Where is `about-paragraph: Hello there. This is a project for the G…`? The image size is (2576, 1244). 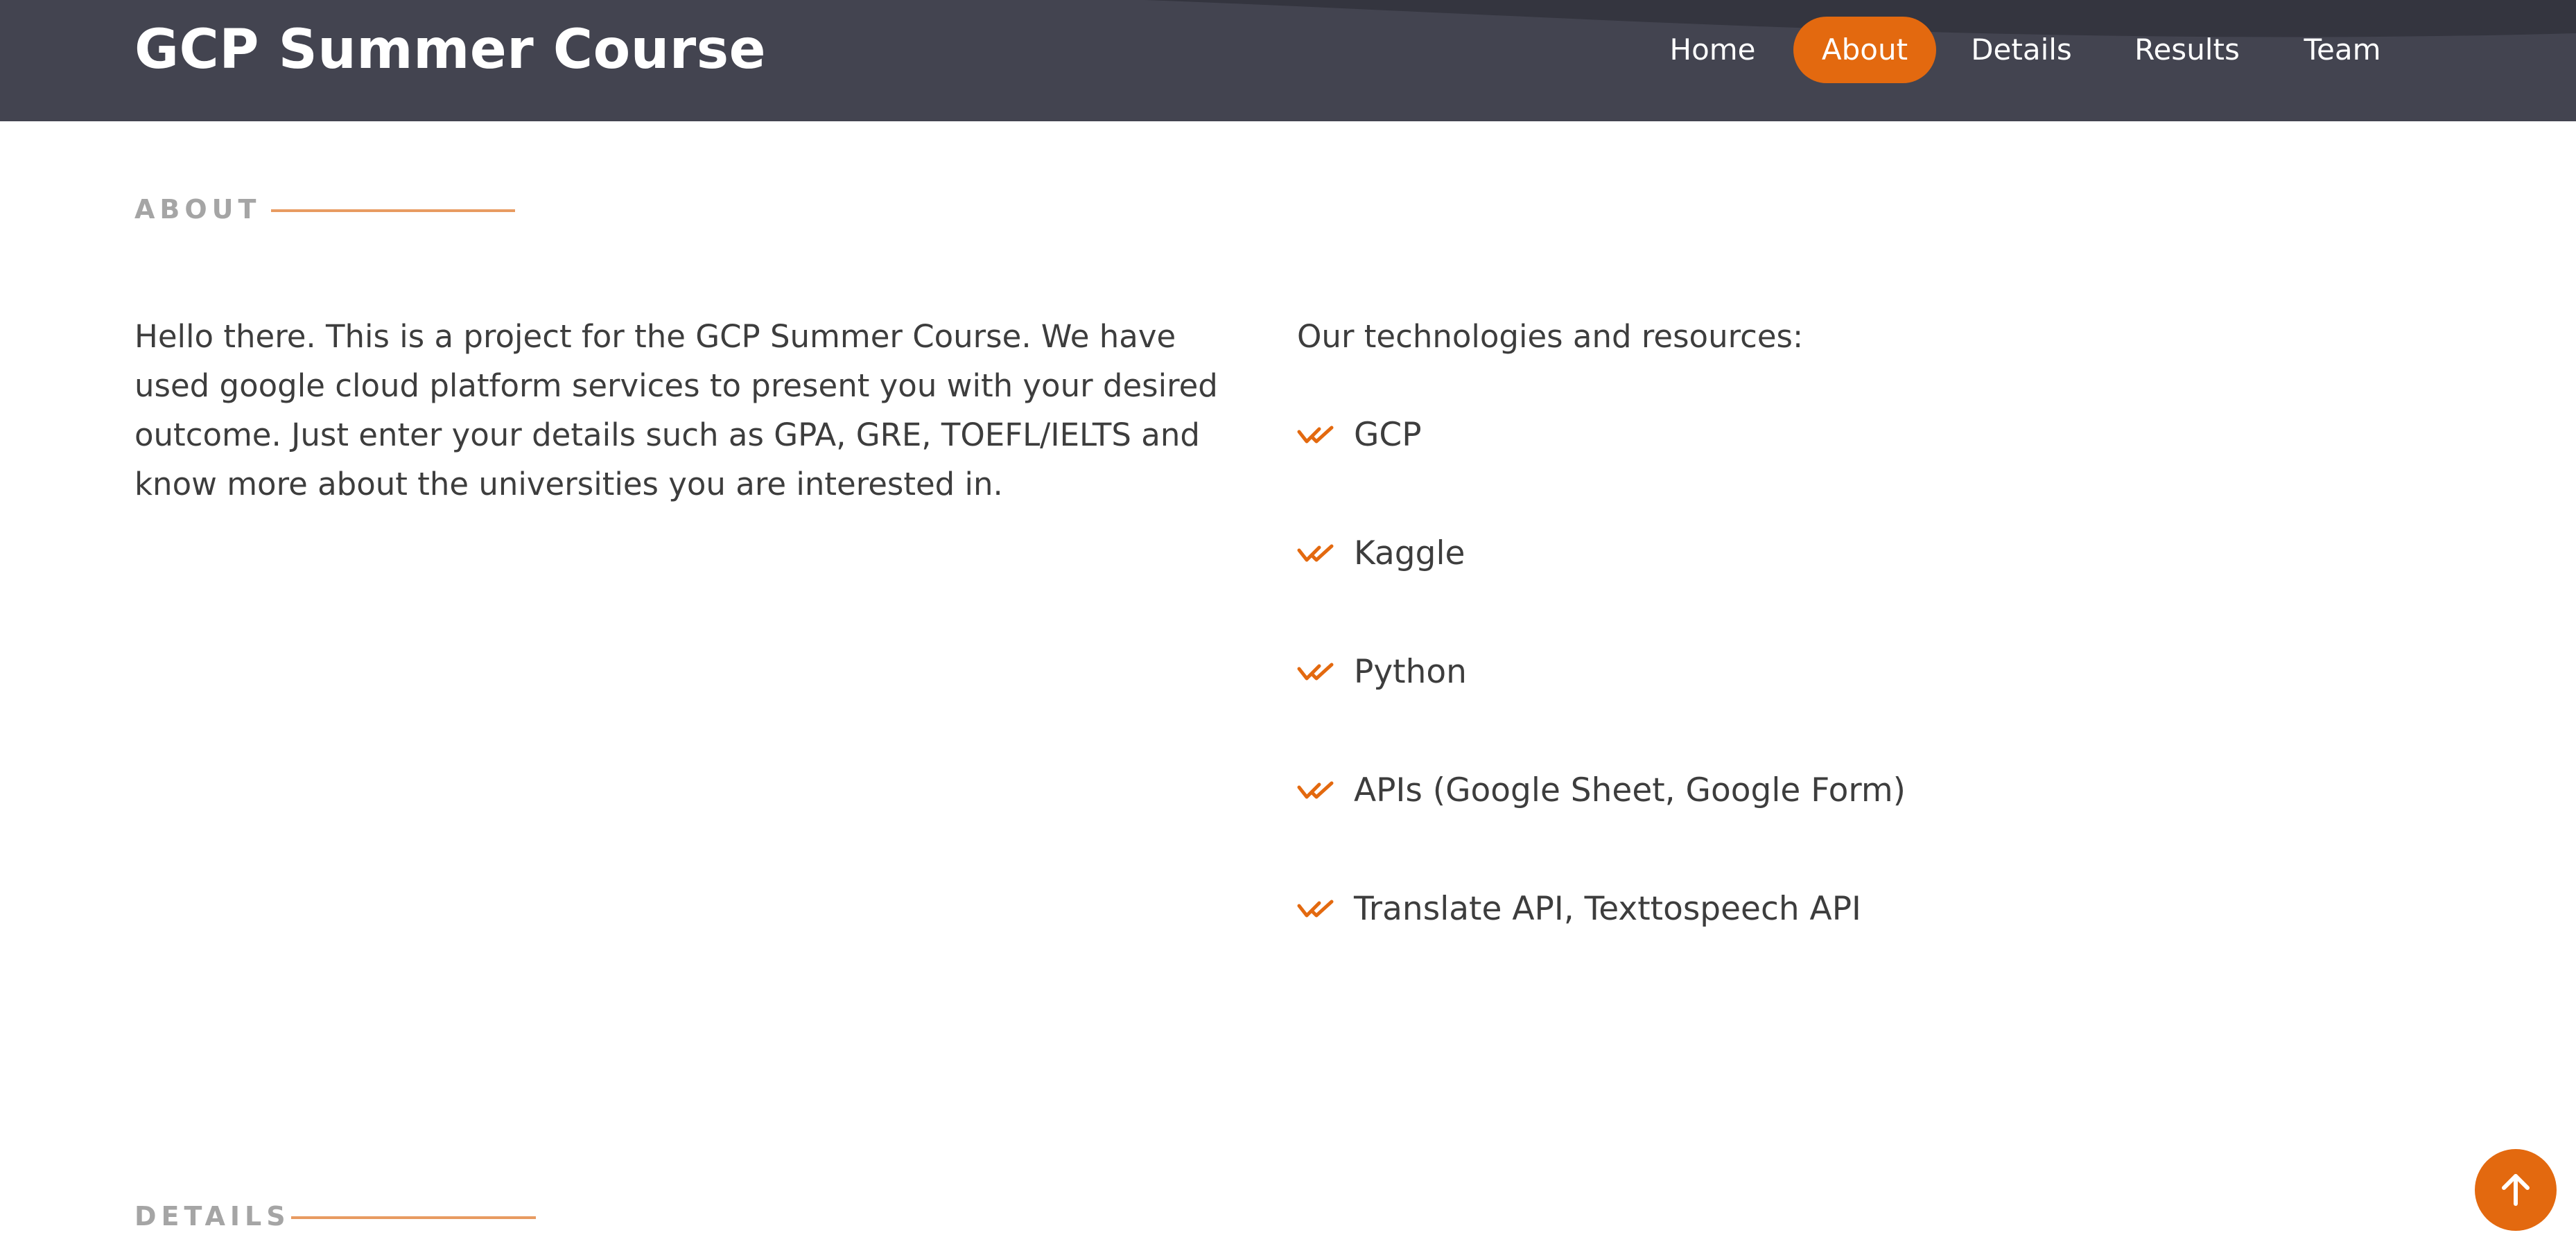
about-paragraph: Hello there. This is a project for the G… is located at coordinates (676, 410).